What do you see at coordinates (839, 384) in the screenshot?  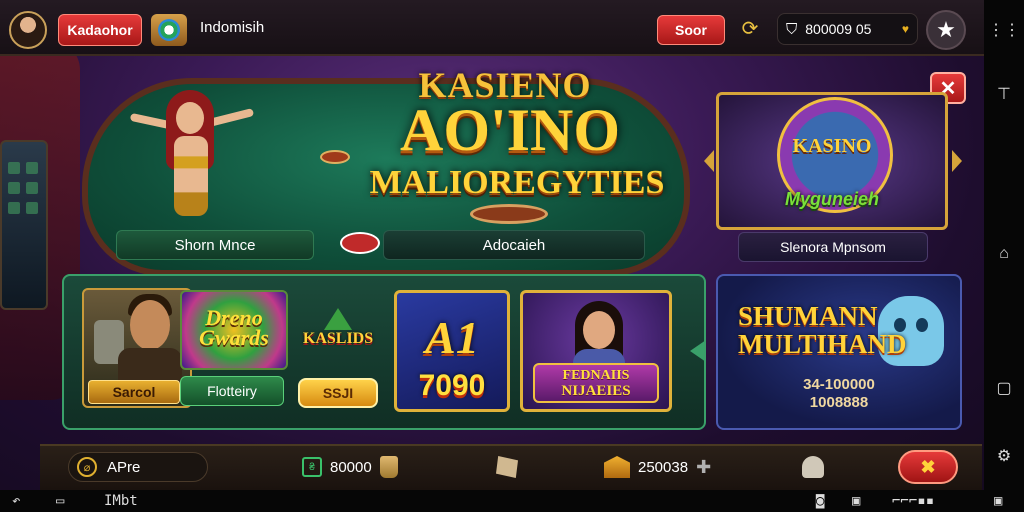 I see `feature-amount-1: 34-100000` at bounding box center [839, 384].